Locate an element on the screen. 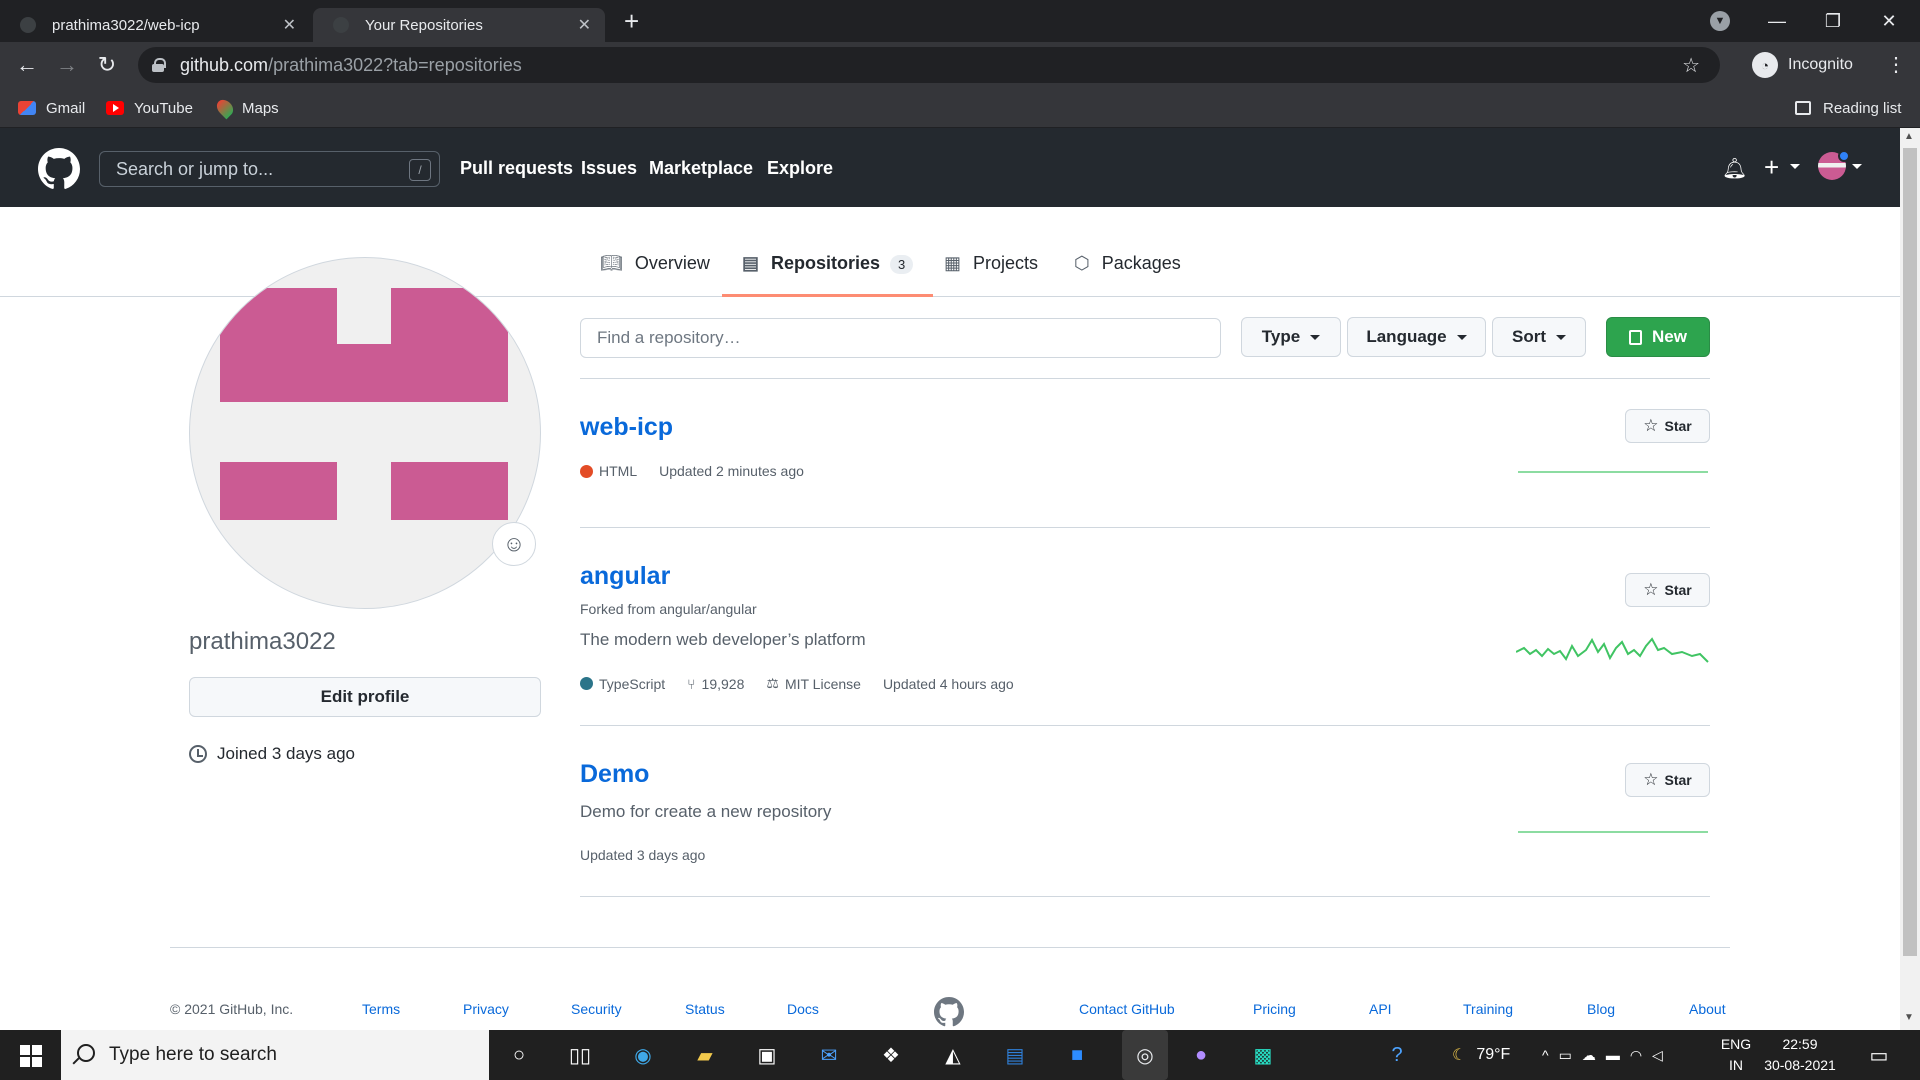  reload-icon: ↻ is located at coordinates (107, 65).